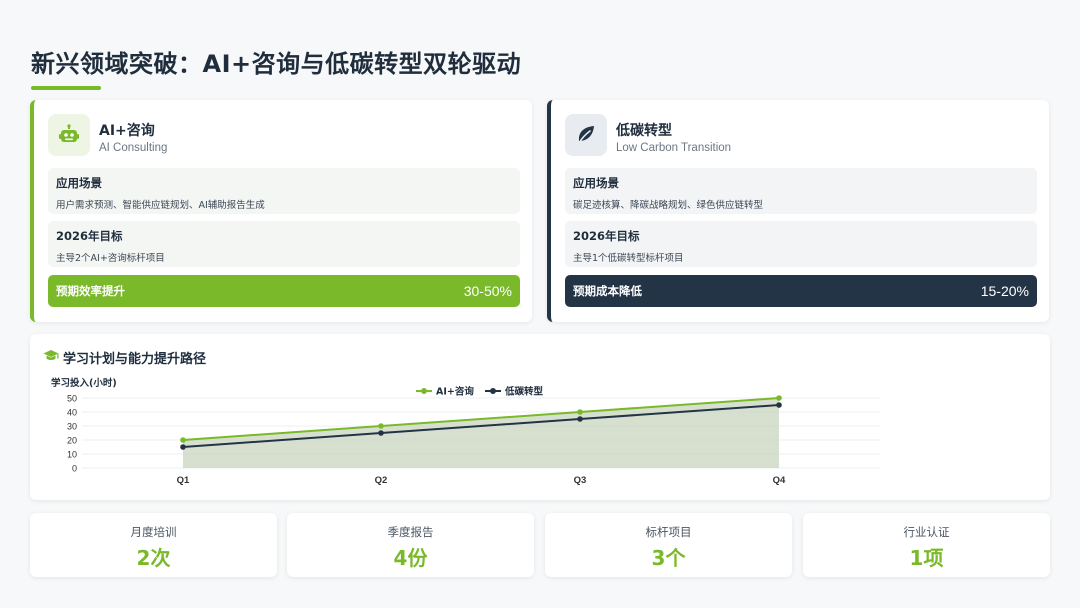 Image resolution: width=1080 pixels, height=608 pixels. Describe the element at coordinates (160, 205) in the screenshot. I see `section-text: 用户需求预测、智能供应链规划、AI辅助报告生成` at that location.